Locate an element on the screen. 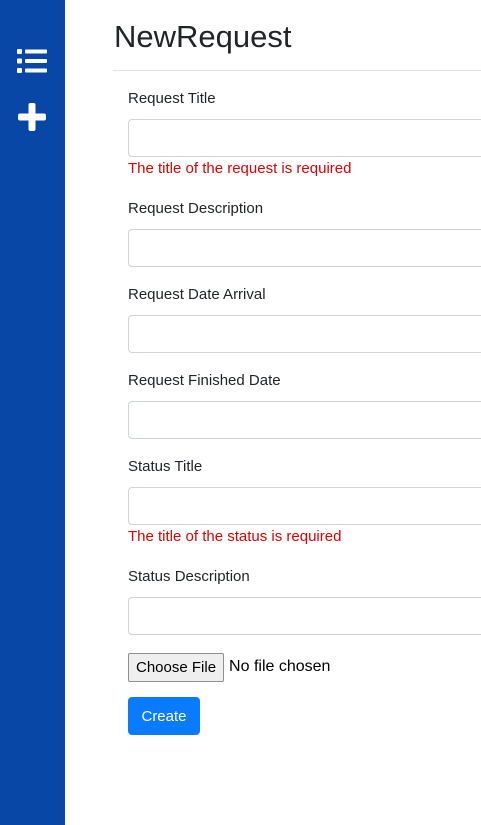  status-description-input is located at coordinates (304, 616).